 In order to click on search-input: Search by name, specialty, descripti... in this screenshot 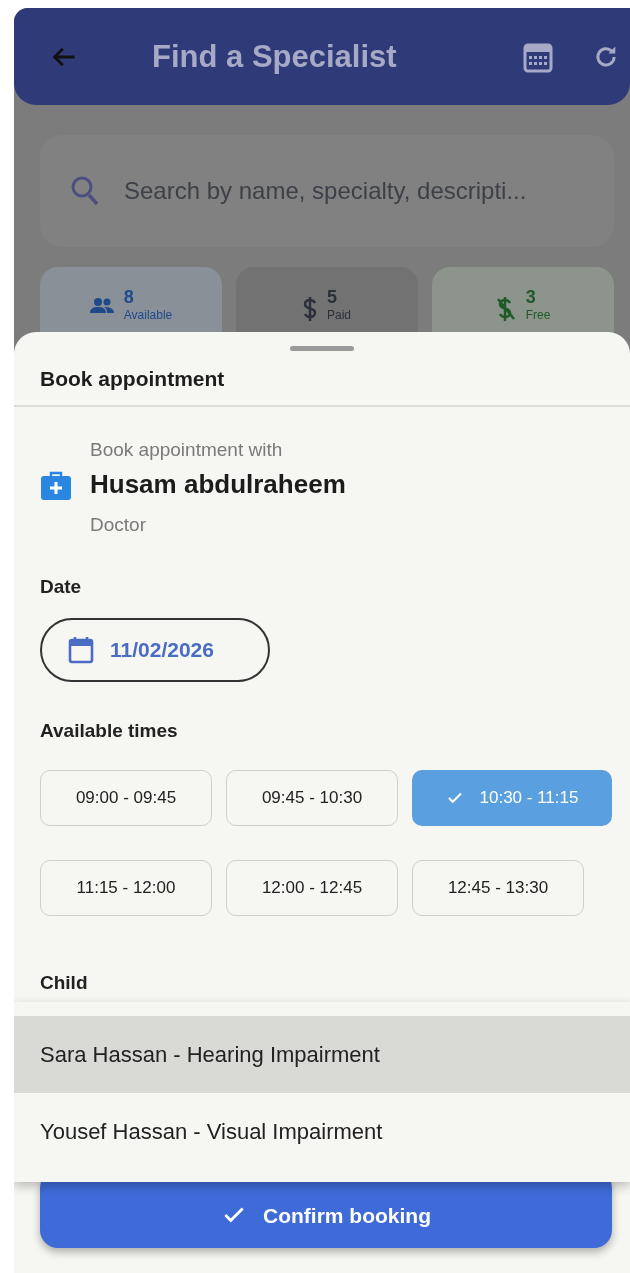, I will do `click(353, 191)`.